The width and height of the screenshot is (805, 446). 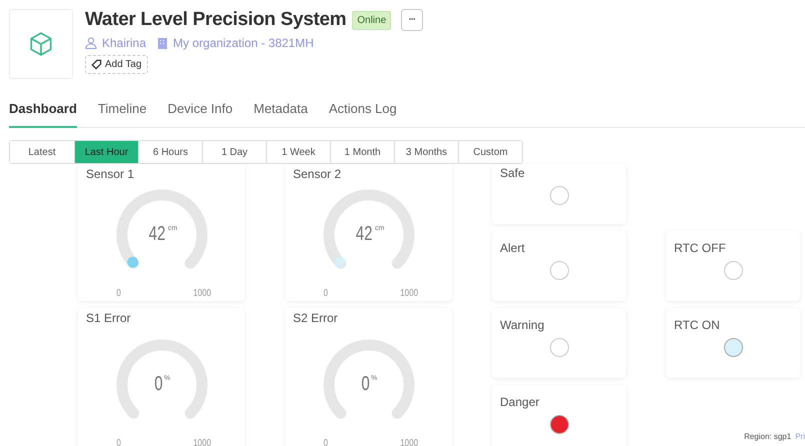 What do you see at coordinates (108, 318) in the screenshot?
I see `widget-title: S1 Error` at bounding box center [108, 318].